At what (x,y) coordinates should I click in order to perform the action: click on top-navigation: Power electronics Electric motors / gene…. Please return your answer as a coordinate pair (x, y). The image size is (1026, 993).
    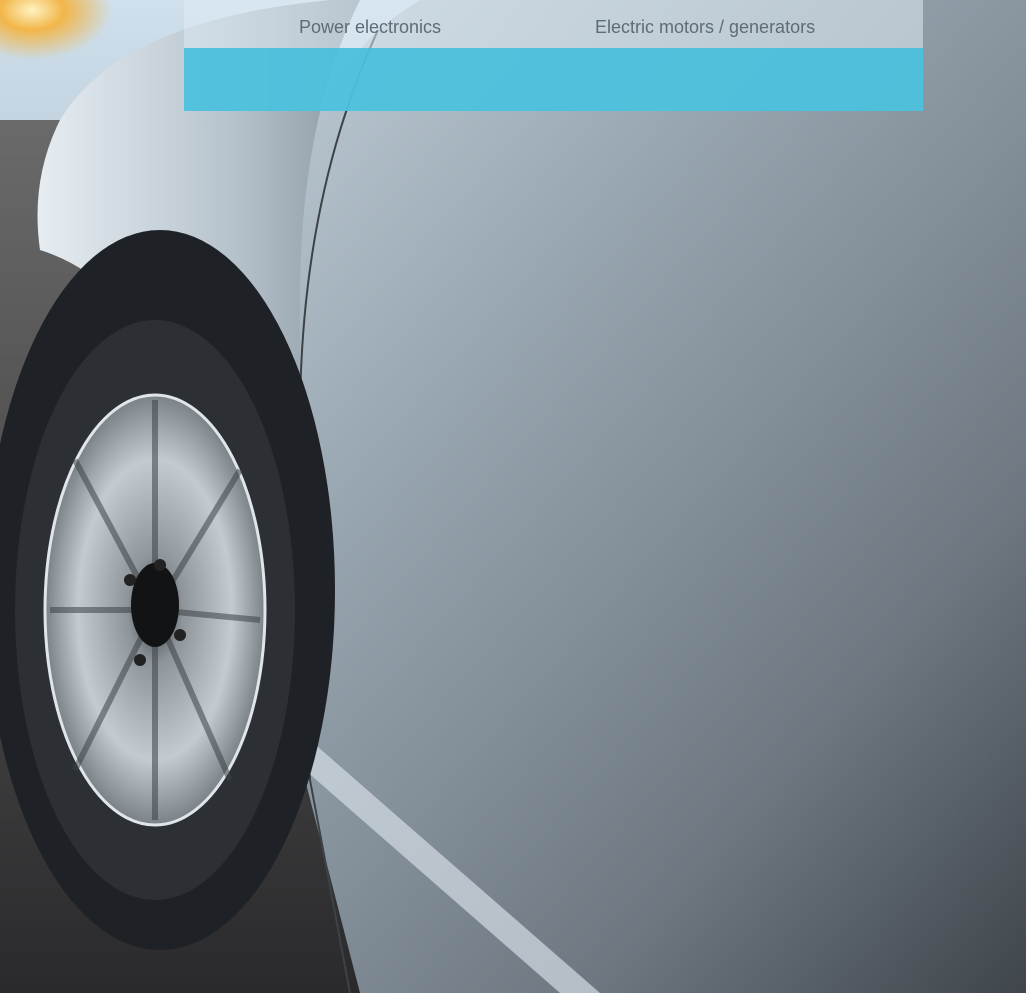
    Looking at the image, I should click on (553, 24).